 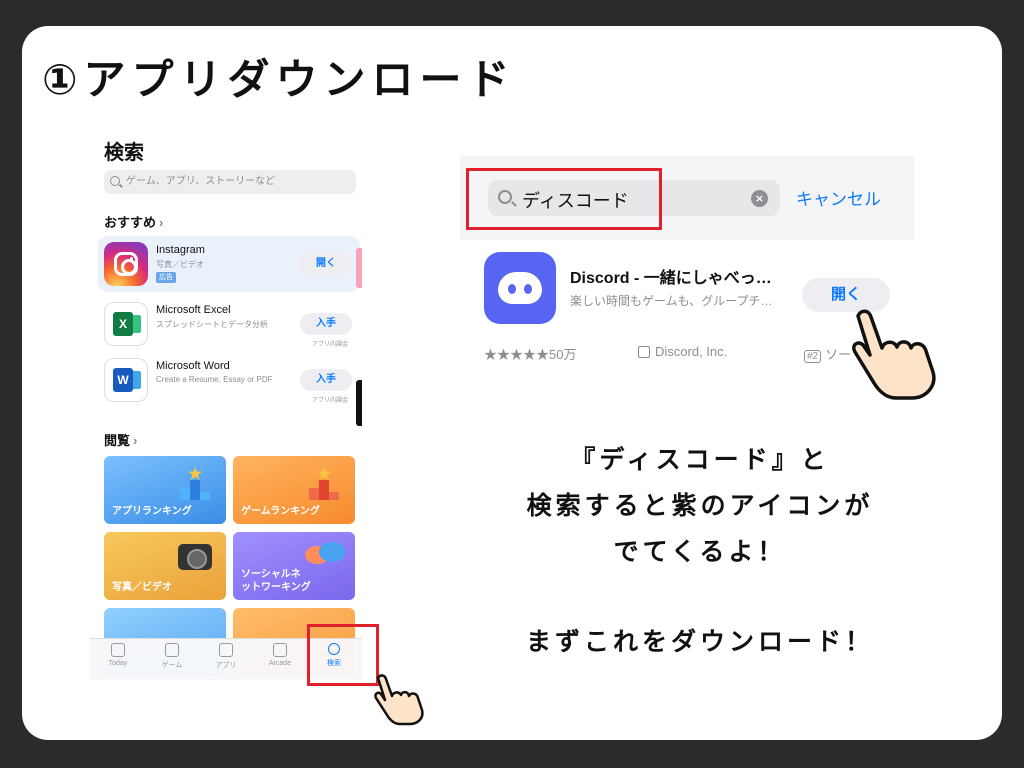 What do you see at coordinates (166, 277) in the screenshot?
I see `ad-badge: 広告` at bounding box center [166, 277].